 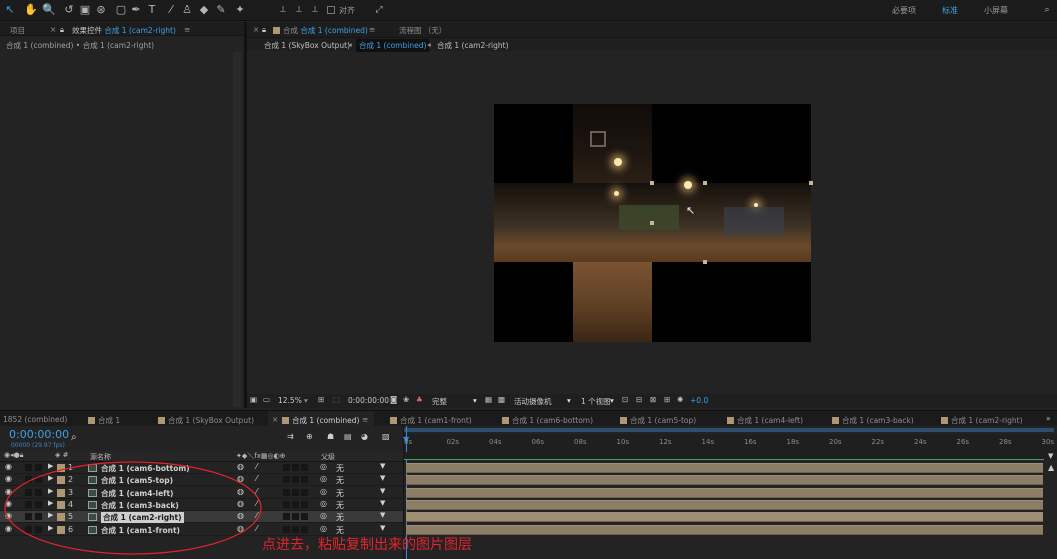 What do you see at coordinates (152, 10) in the screenshot?
I see `type-tool-icon: T` at bounding box center [152, 10].